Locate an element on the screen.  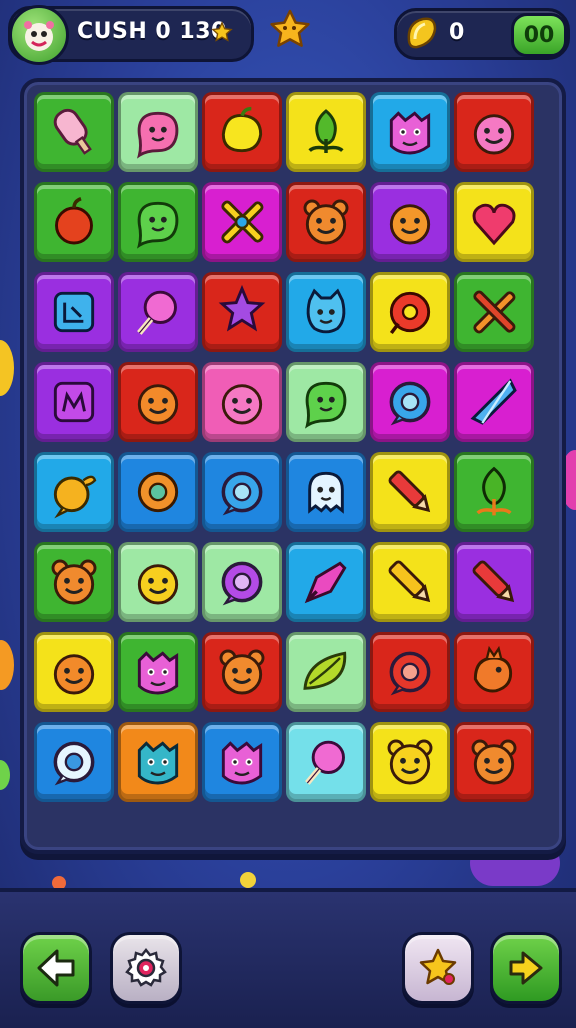
tile-r1-c3 is located at coordinates (242, 132).